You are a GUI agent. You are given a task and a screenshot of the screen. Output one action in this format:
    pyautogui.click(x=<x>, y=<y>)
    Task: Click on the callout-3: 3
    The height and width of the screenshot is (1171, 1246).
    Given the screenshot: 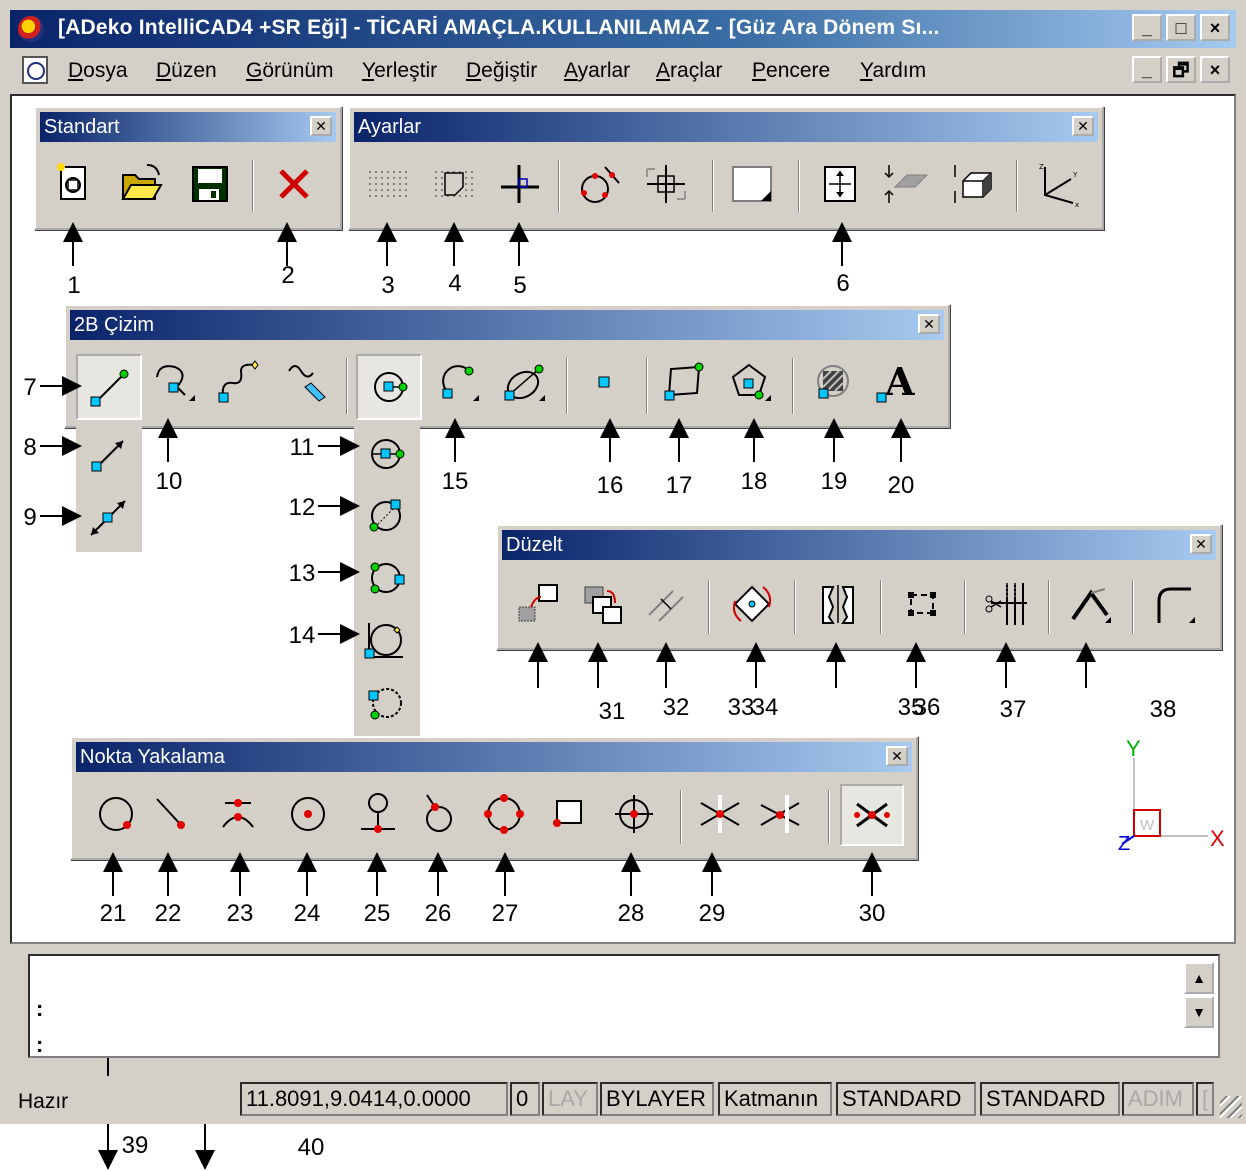 What is the action you would take?
    pyautogui.click(x=388, y=285)
    